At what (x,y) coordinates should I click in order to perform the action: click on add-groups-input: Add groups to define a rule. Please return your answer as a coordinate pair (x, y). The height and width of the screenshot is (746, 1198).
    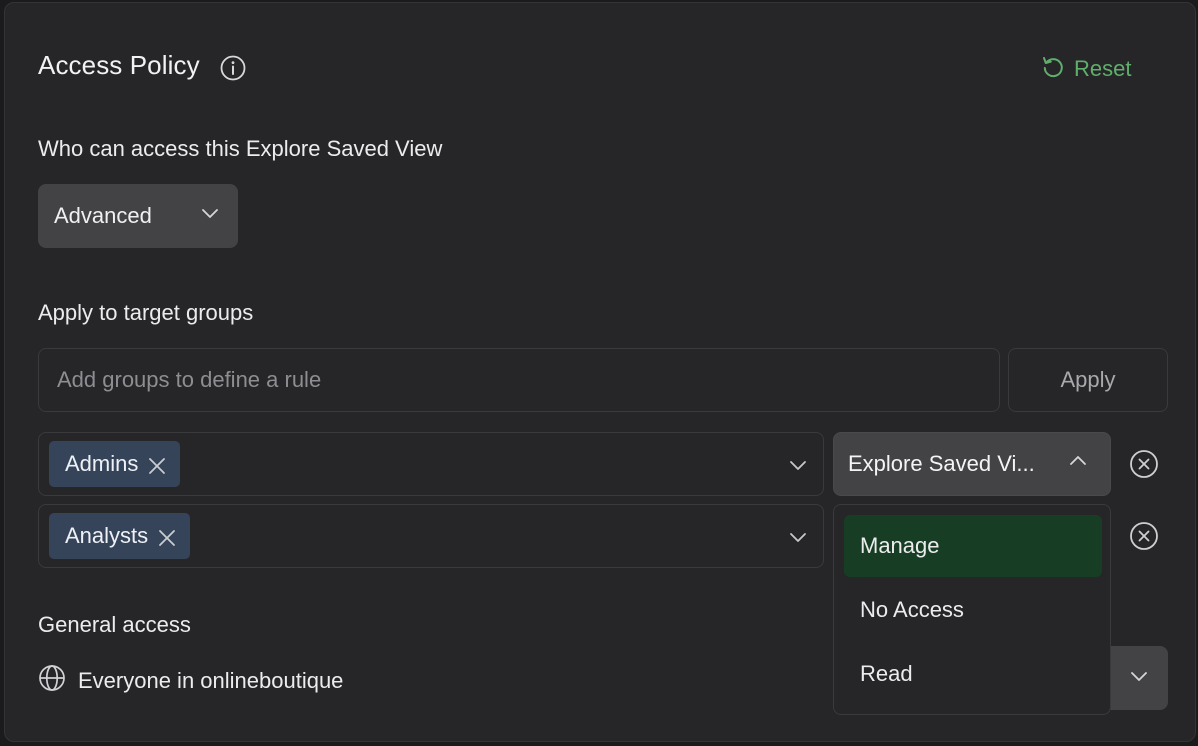
    Looking at the image, I should click on (519, 380).